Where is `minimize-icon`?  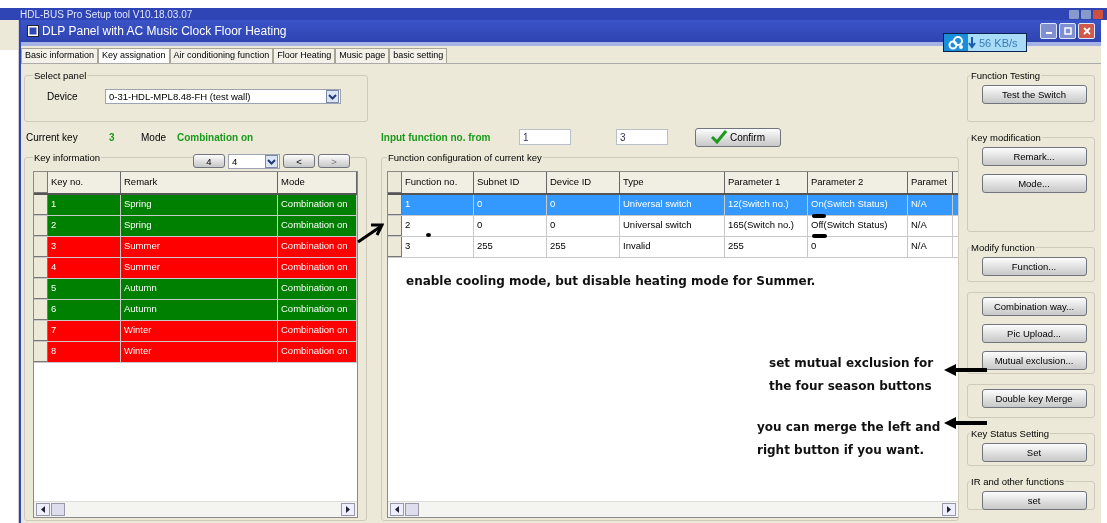
minimize-icon is located at coordinates (1074, 14).